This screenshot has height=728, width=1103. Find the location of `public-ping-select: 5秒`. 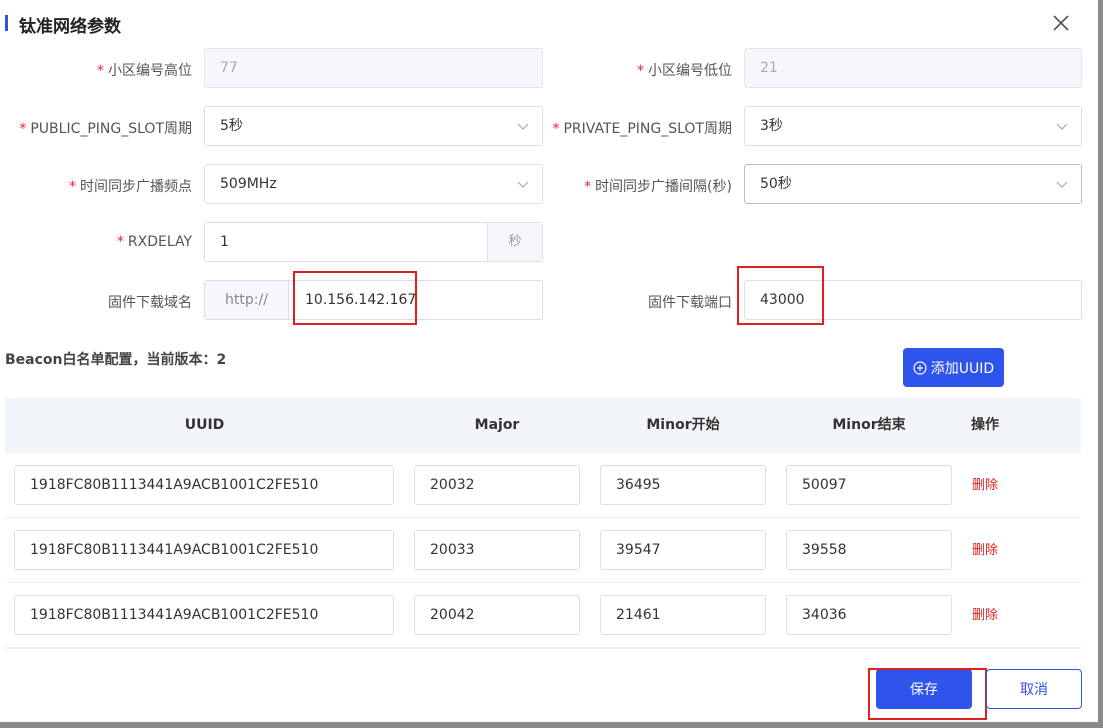

public-ping-select: 5秒 is located at coordinates (373, 126).